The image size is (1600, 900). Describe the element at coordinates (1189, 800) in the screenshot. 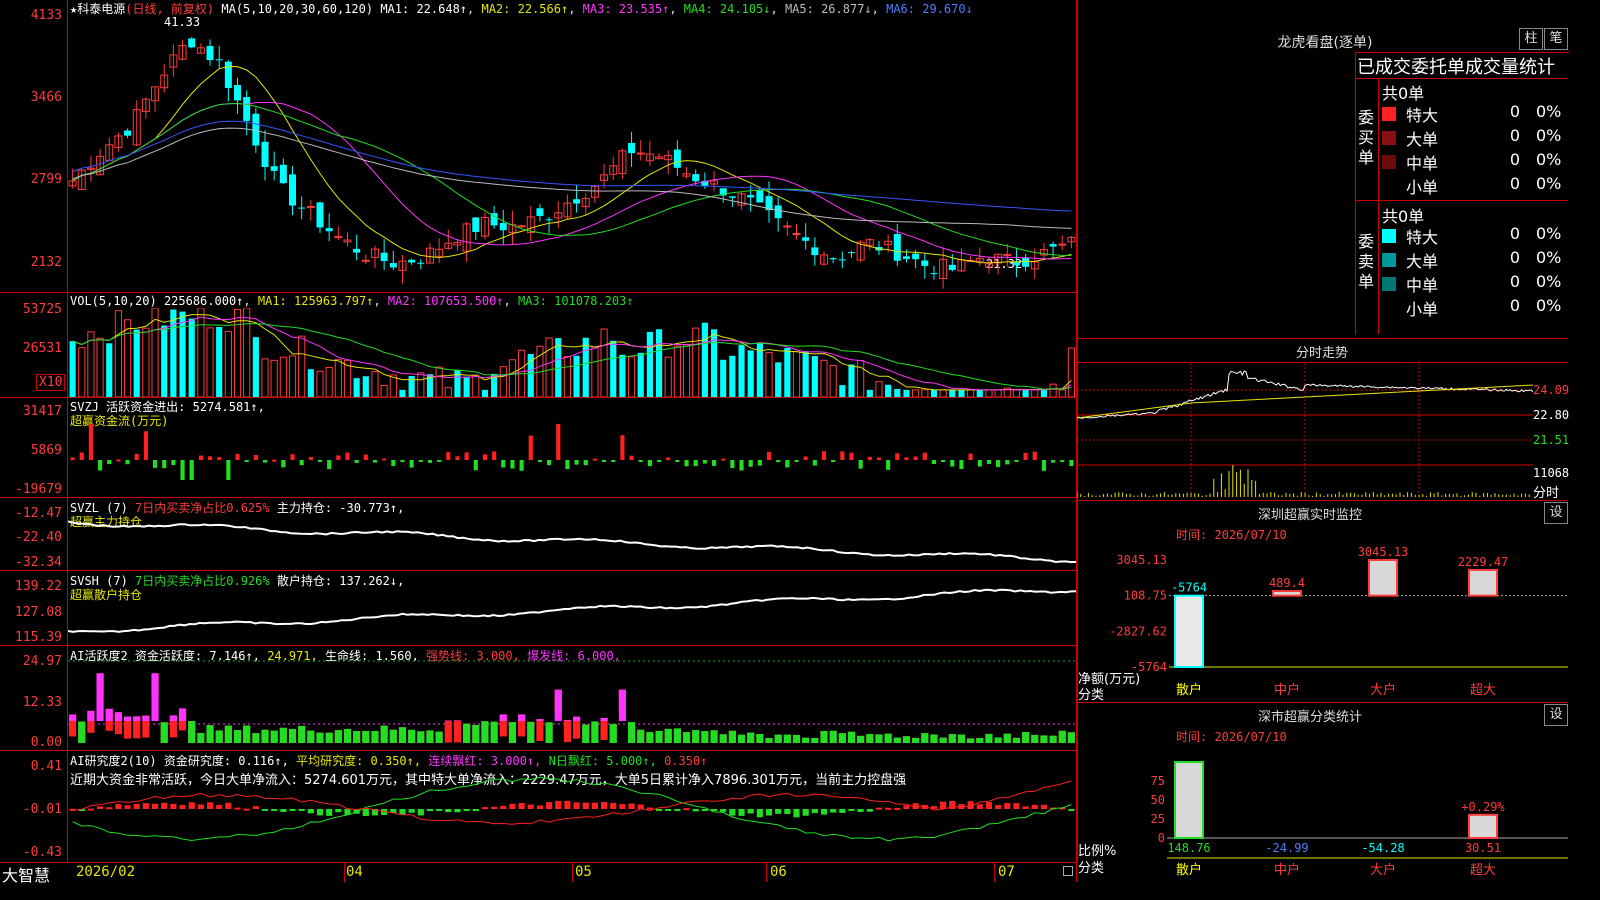

I see `ratio-bar` at that location.